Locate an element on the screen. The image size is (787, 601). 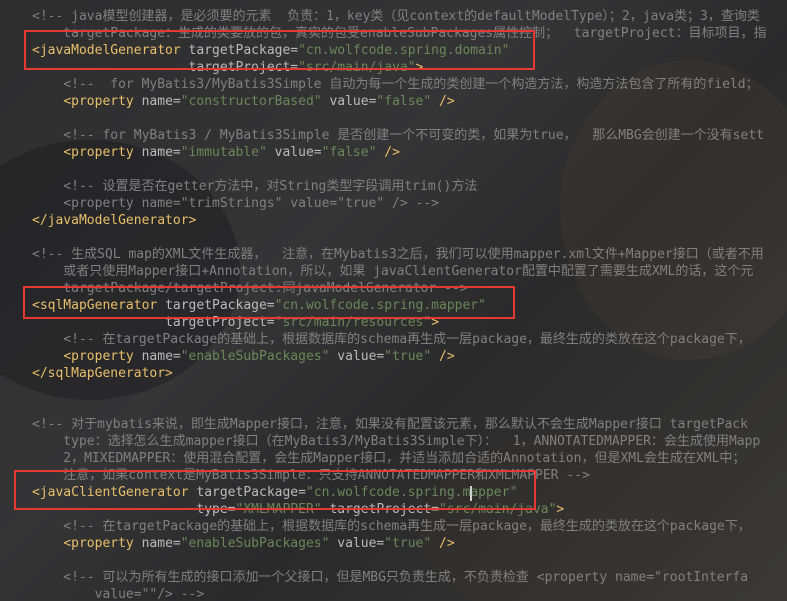
code-token-cm: value=""/> --> is located at coordinates (118, 594).